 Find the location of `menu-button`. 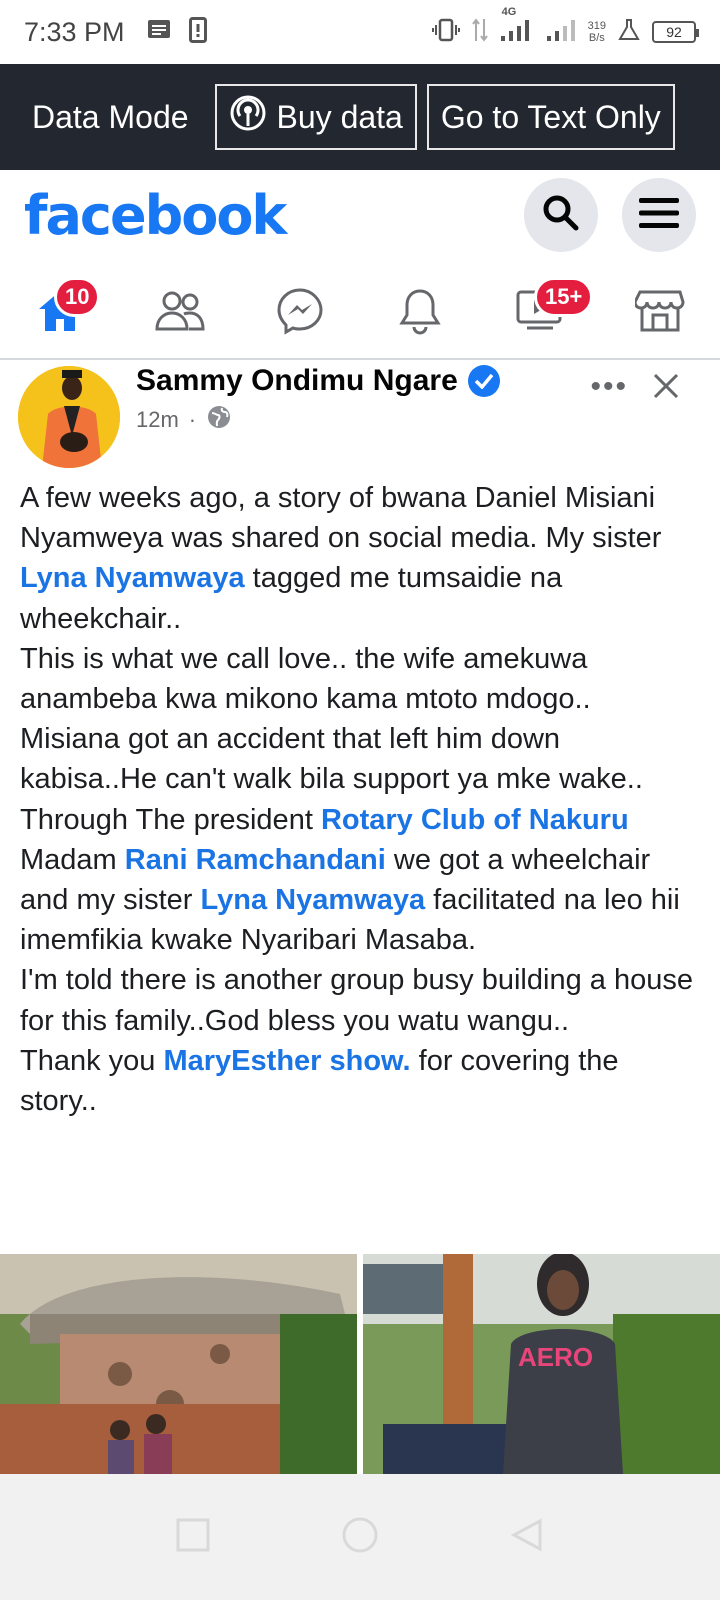

menu-button is located at coordinates (659, 215).